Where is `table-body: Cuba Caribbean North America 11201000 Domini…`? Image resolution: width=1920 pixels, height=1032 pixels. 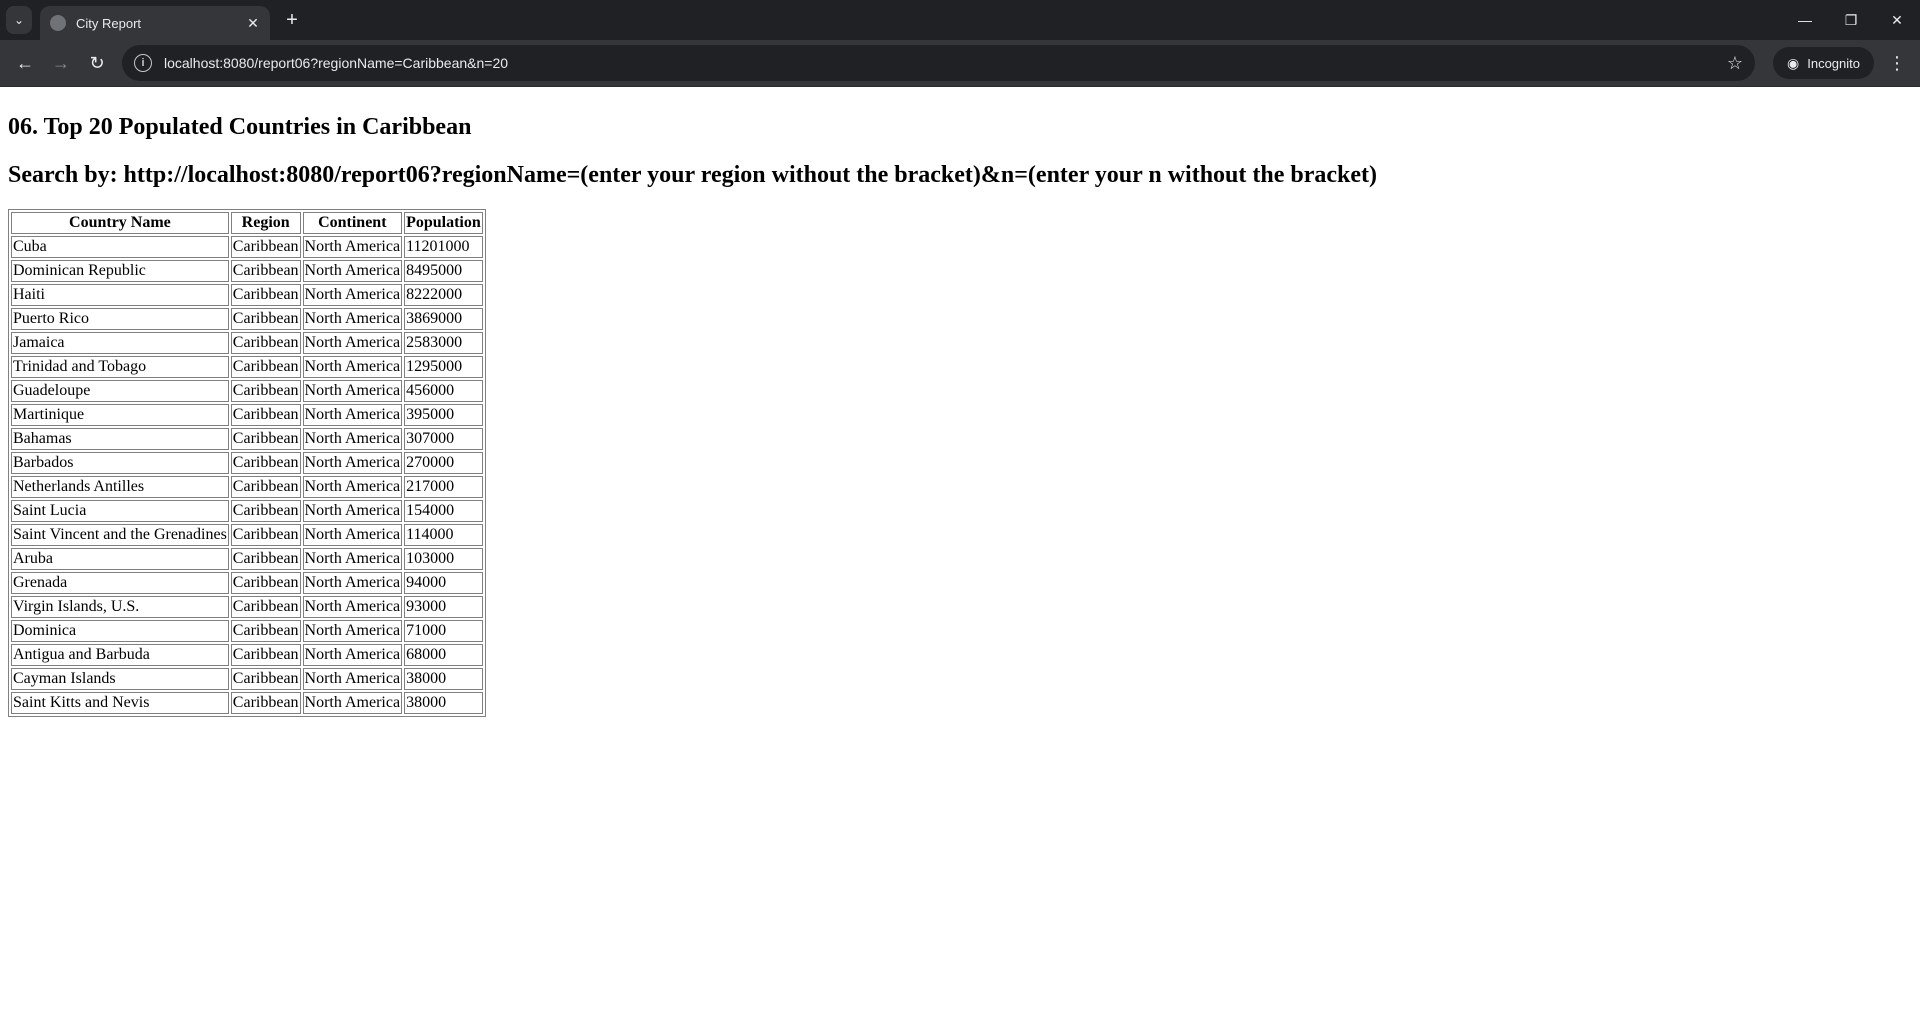 table-body: Cuba Caribbean North America 11201000 Domini… is located at coordinates (247, 475).